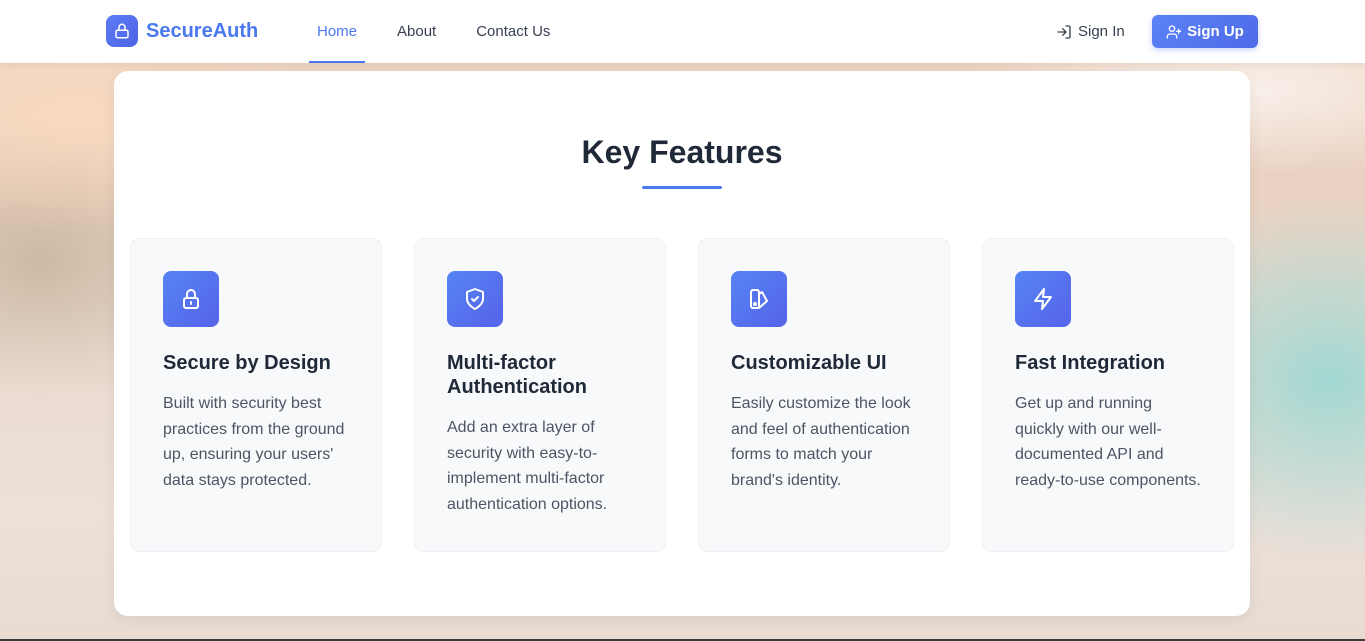  What do you see at coordinates (202, 30) in the screenshot?
I see `brand-name: SecureAuth` at bounding box center [202, 30].